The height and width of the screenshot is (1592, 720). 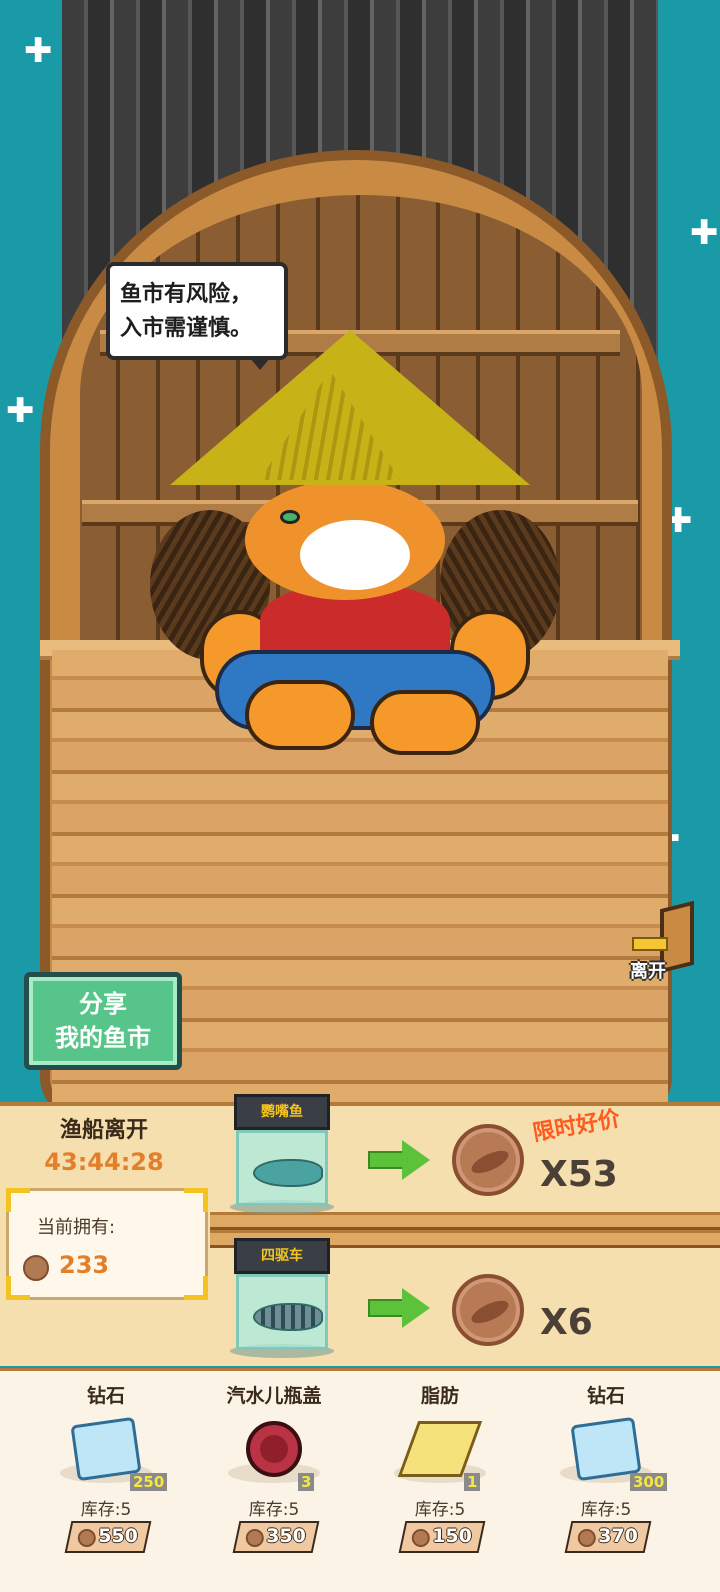 I want to click on wallet-label: 当前拥有:, so click(x=76, y=1227).